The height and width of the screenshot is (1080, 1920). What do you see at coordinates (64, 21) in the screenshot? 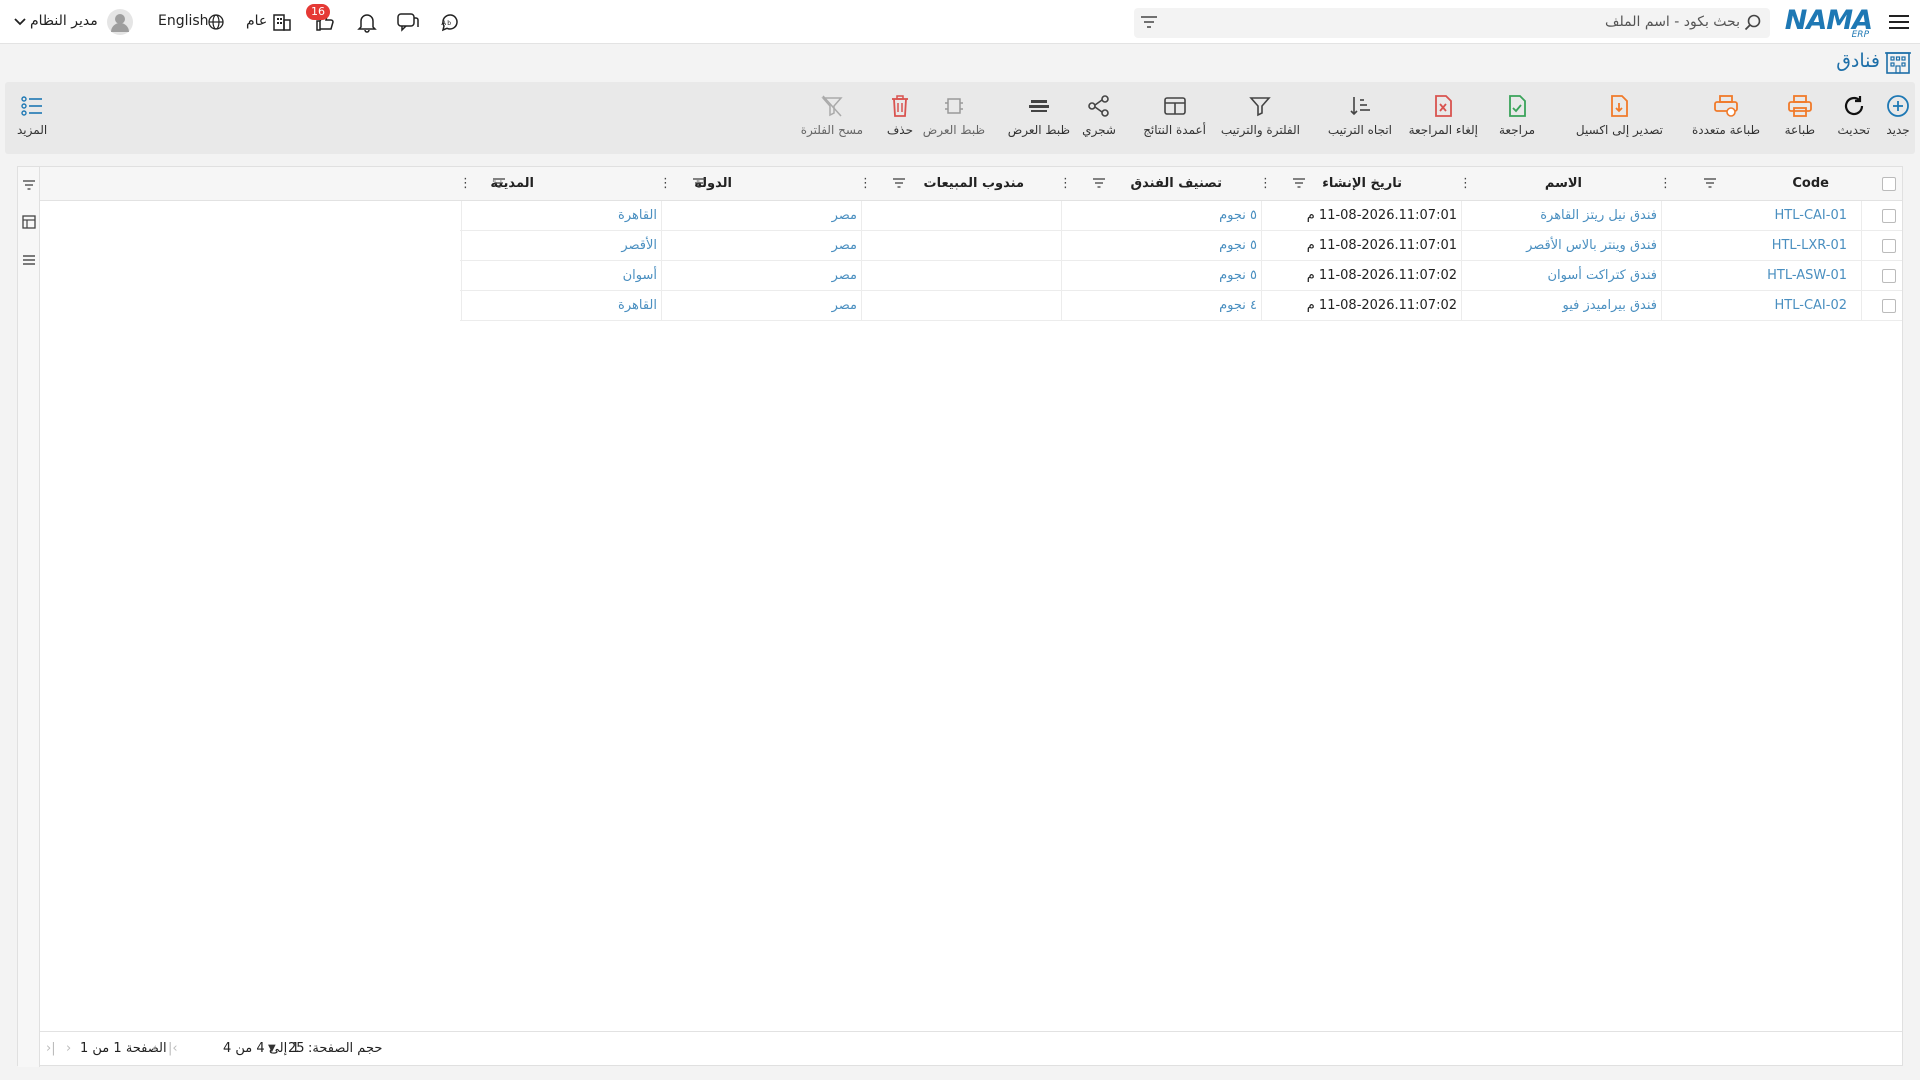
I see `user-menu: مدير النظام` at bounding box center [64, 21].